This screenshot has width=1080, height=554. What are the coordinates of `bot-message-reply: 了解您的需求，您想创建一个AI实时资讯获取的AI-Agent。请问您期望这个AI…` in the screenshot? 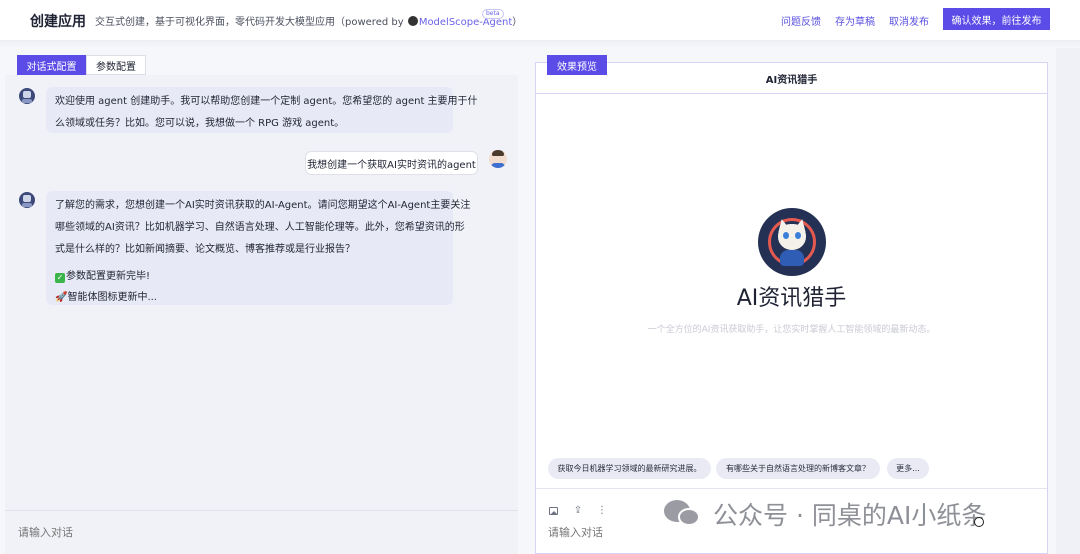 It's located at (258, 249).